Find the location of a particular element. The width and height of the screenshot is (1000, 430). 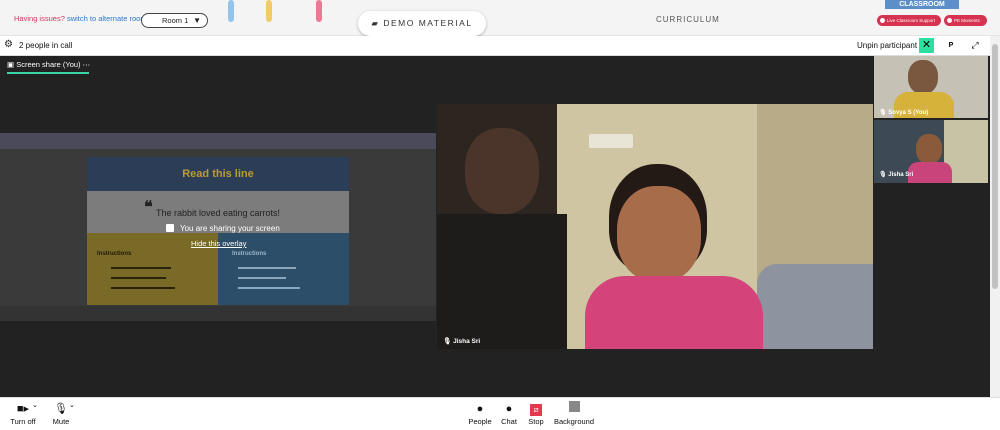

caret-down-icon: ▼ is located at coordinates (197, 20).